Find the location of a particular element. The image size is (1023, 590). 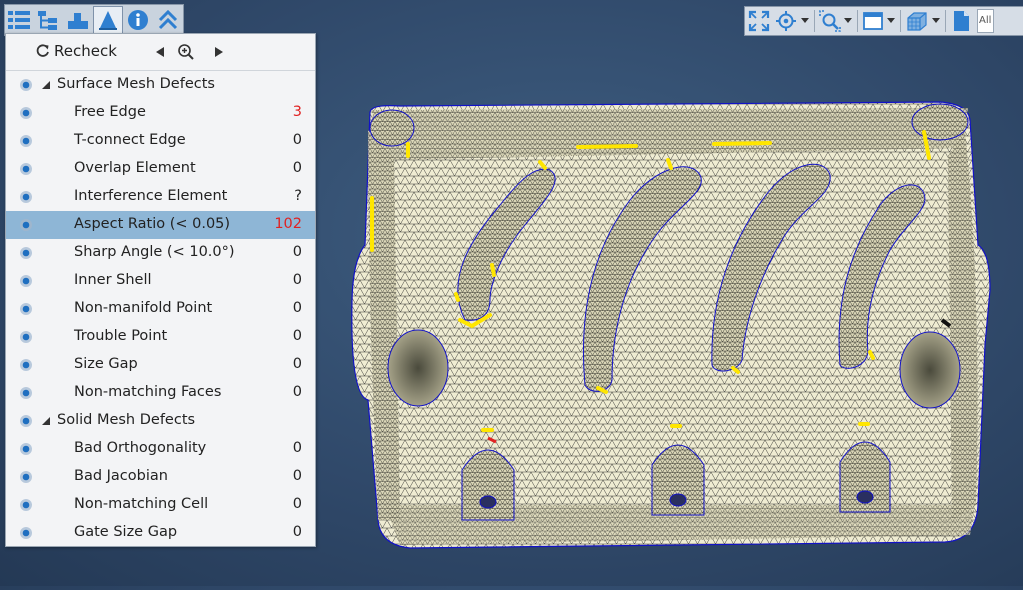

filter-value: All is located at coordinates (985, 20).